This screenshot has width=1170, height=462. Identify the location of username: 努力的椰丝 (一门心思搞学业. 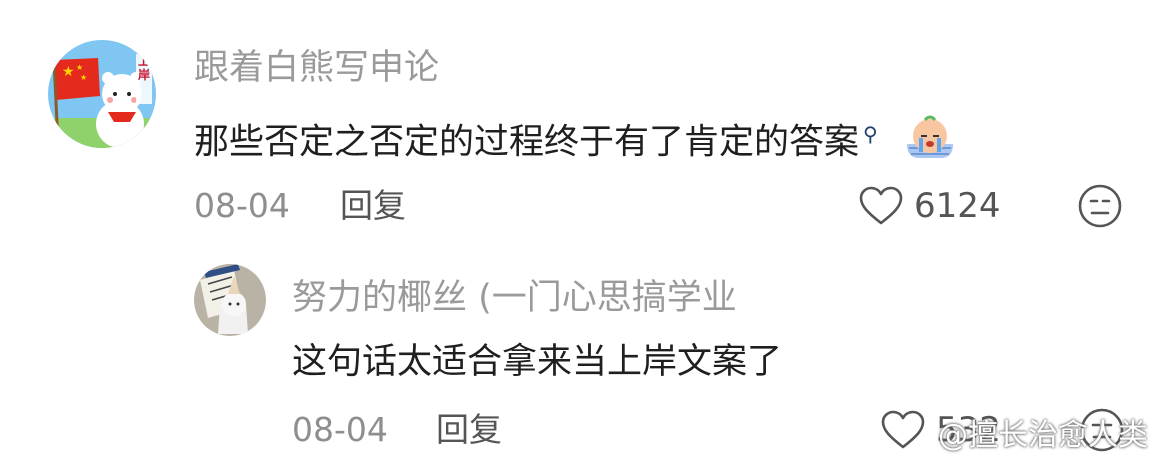
(514, 298).